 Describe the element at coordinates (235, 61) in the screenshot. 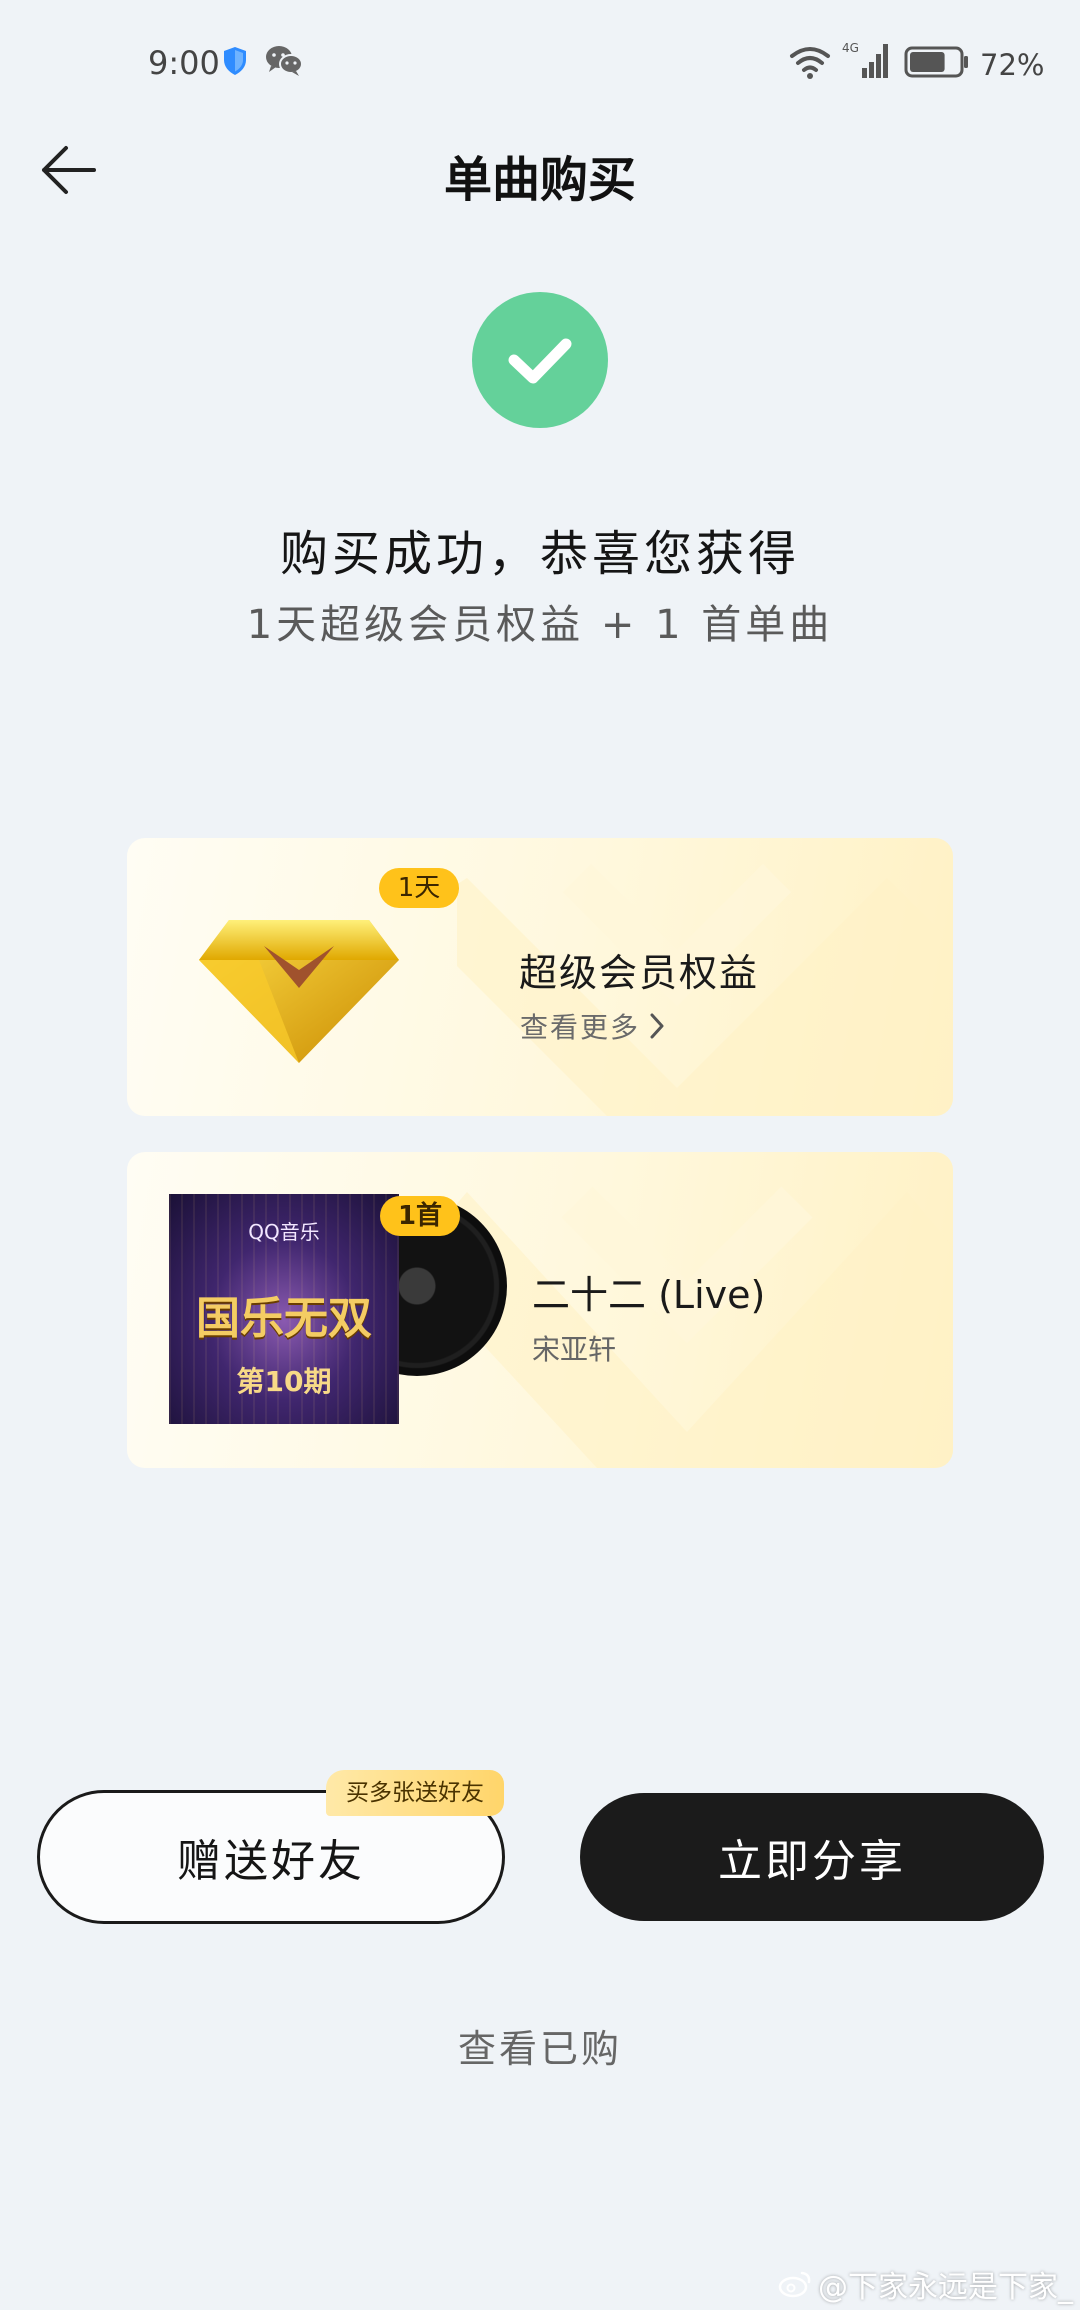

I see `shield-icon` at that location.